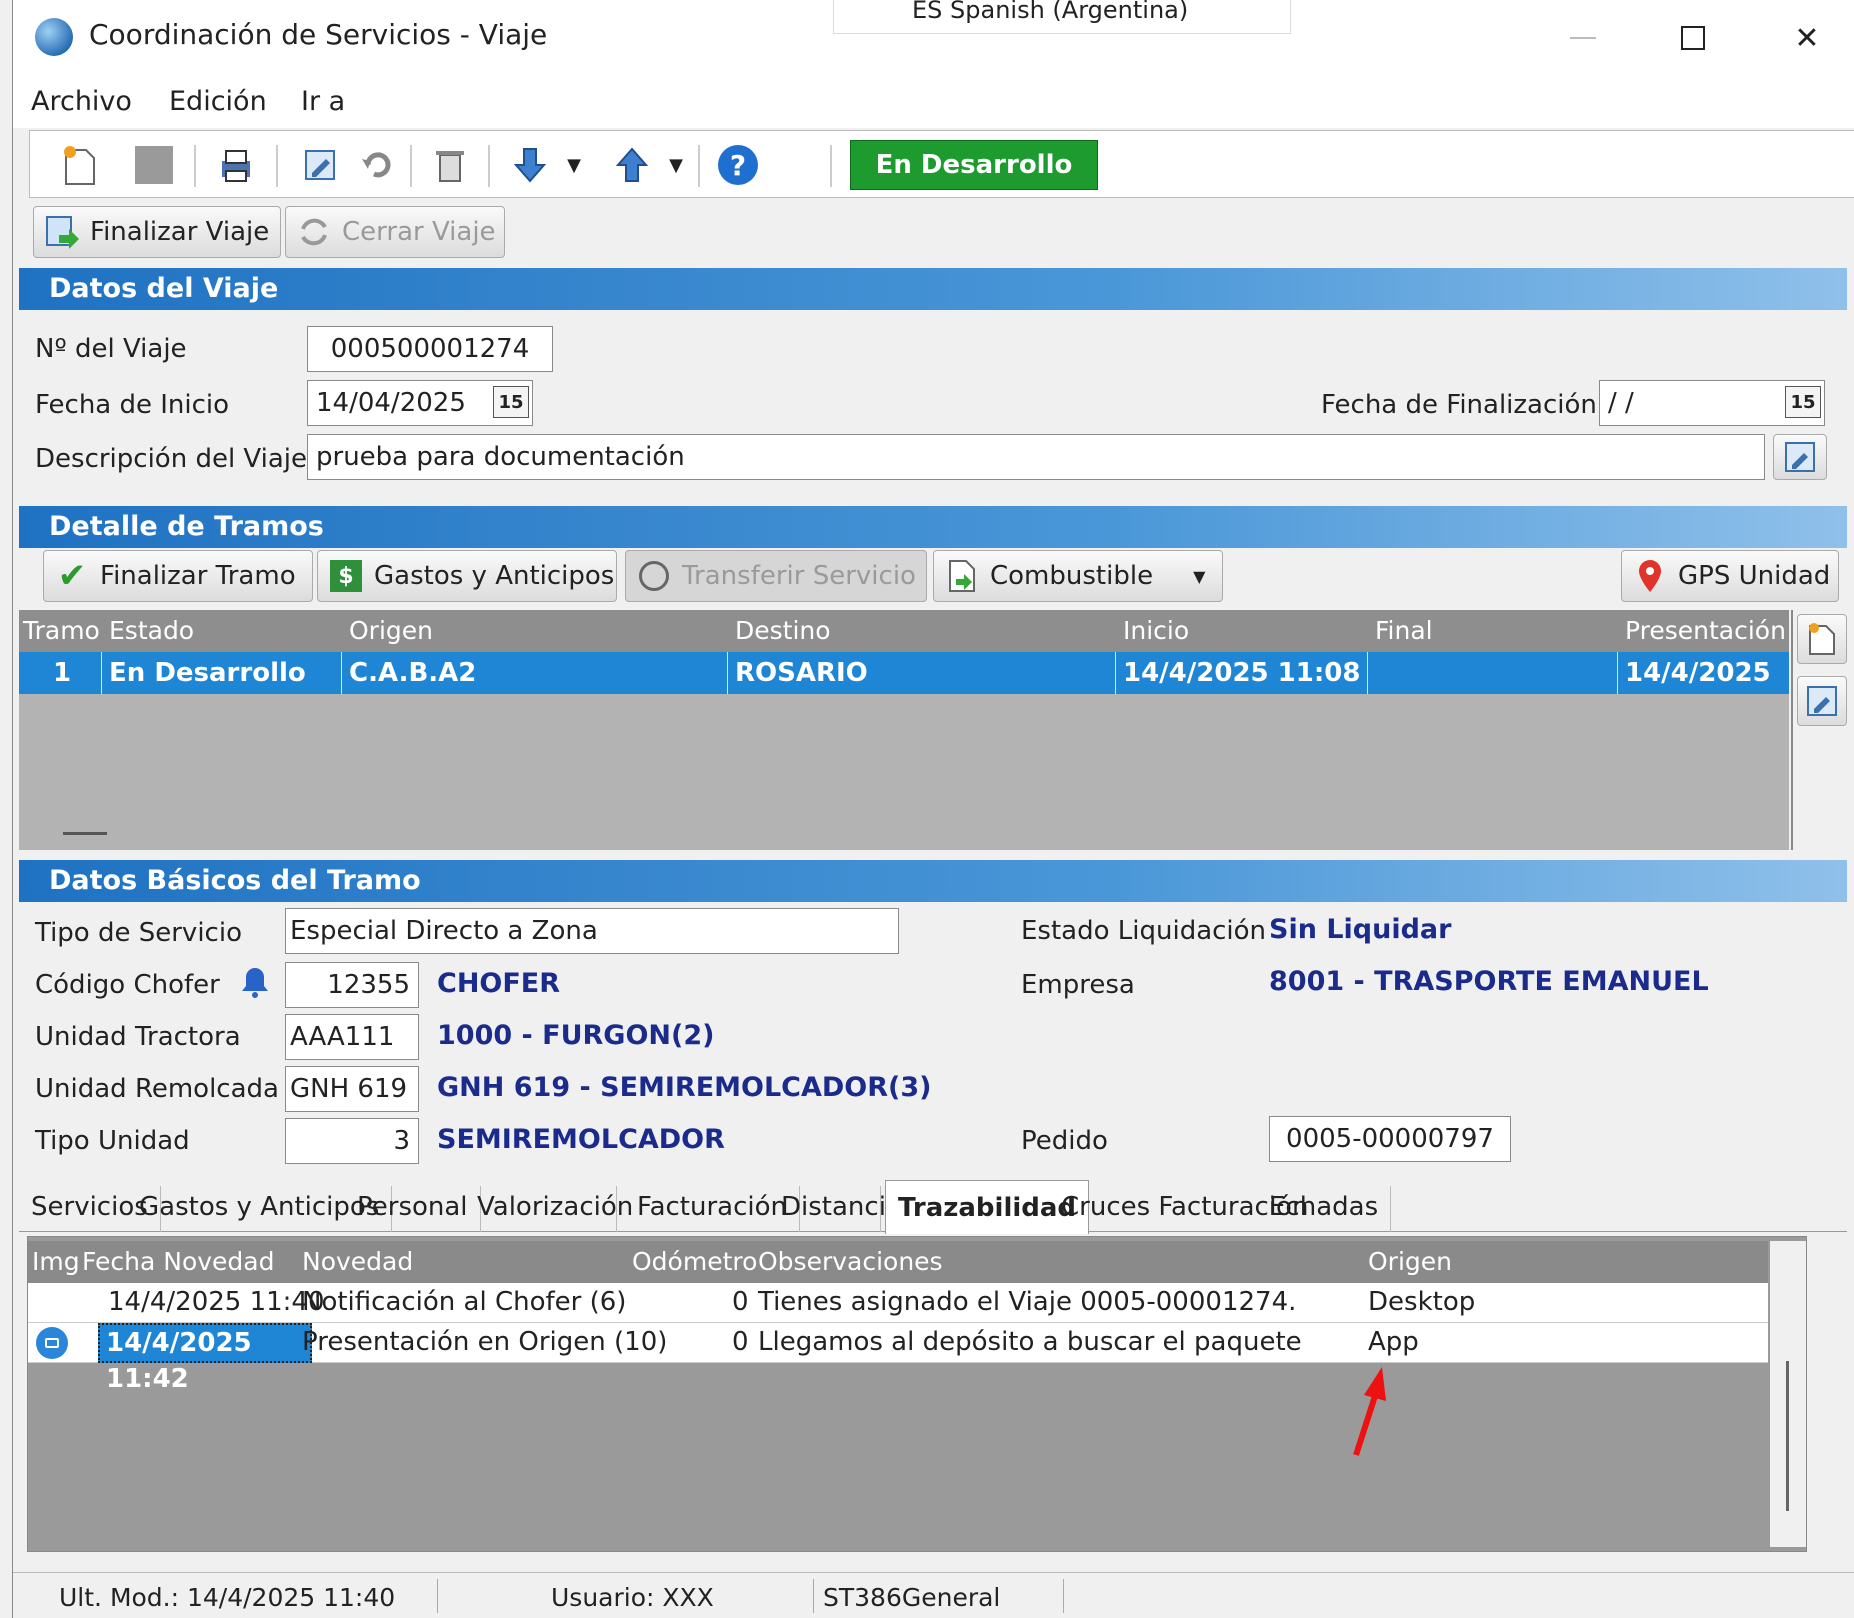  What do you see at coordinates (1693, 38) in the screenshot?
I see `maximize-icon` at bounding box center [1693, 38].